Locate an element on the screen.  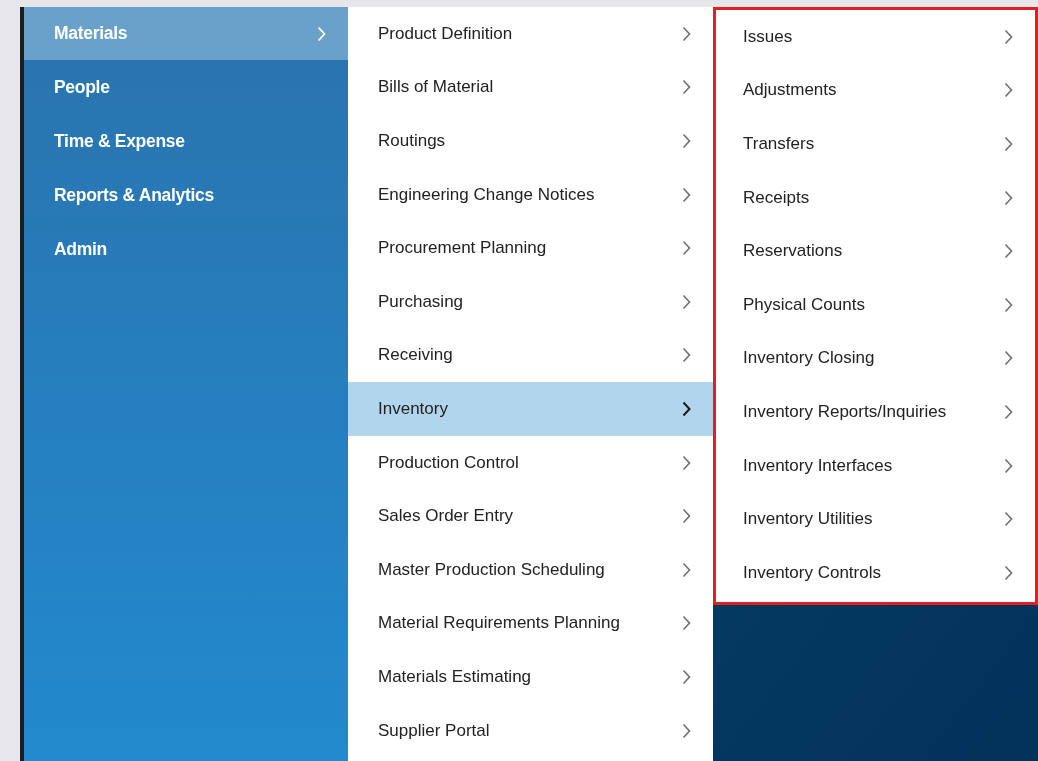
sidebar-item: Reports & Analytics is located at coordinates (186, 195).